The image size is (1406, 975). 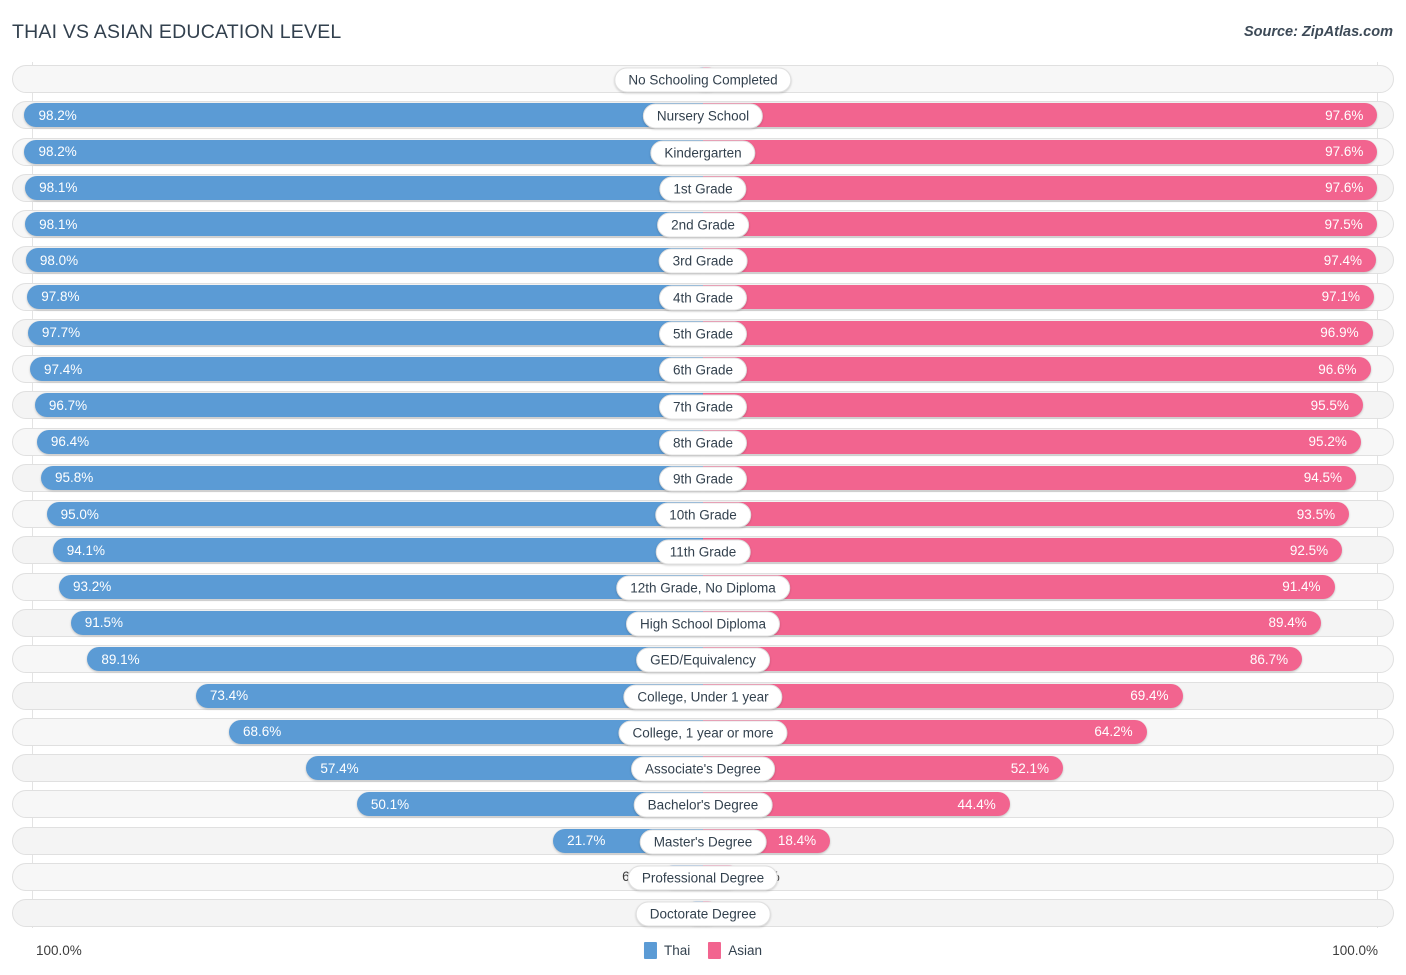 I want to click on bar-asian: 86.7%, so click(x=1003, y=659).